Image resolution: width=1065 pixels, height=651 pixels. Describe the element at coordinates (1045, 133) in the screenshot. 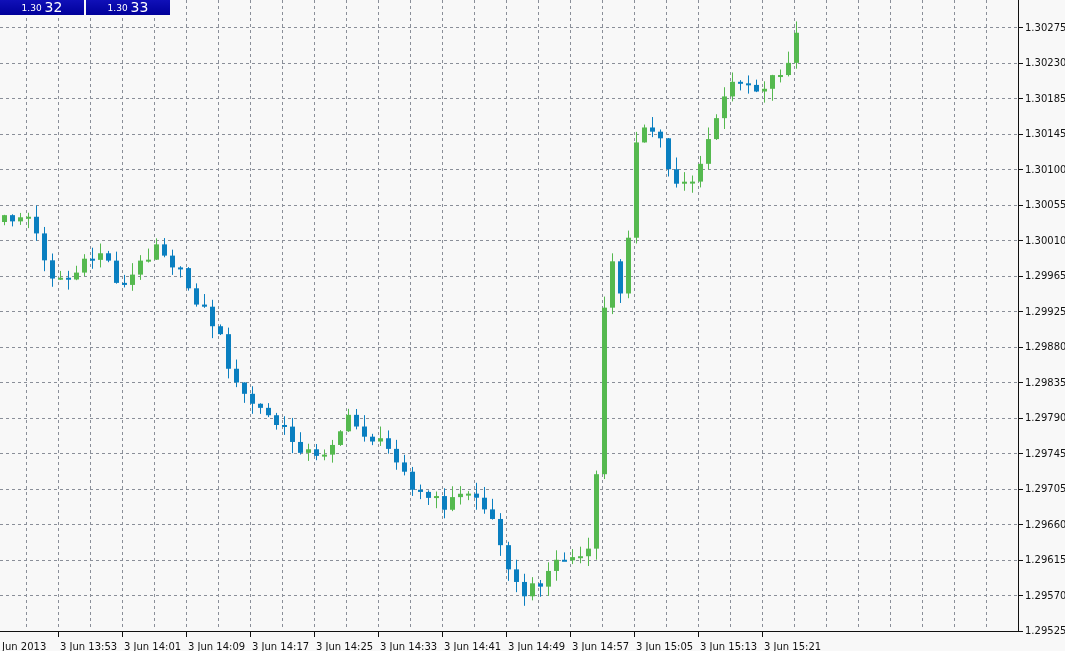

I see `price-axis-label: 1.30145` at that location.